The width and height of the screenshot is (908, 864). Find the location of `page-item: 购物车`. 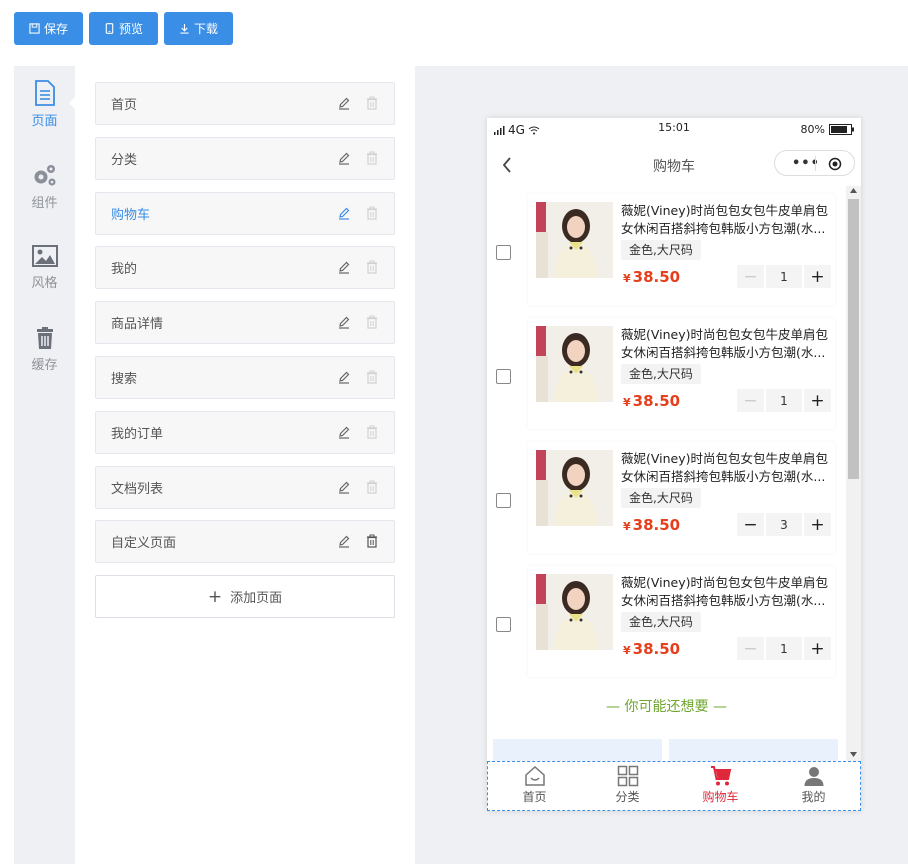

page-item: 购物车 is located at coordinates (245, 213).